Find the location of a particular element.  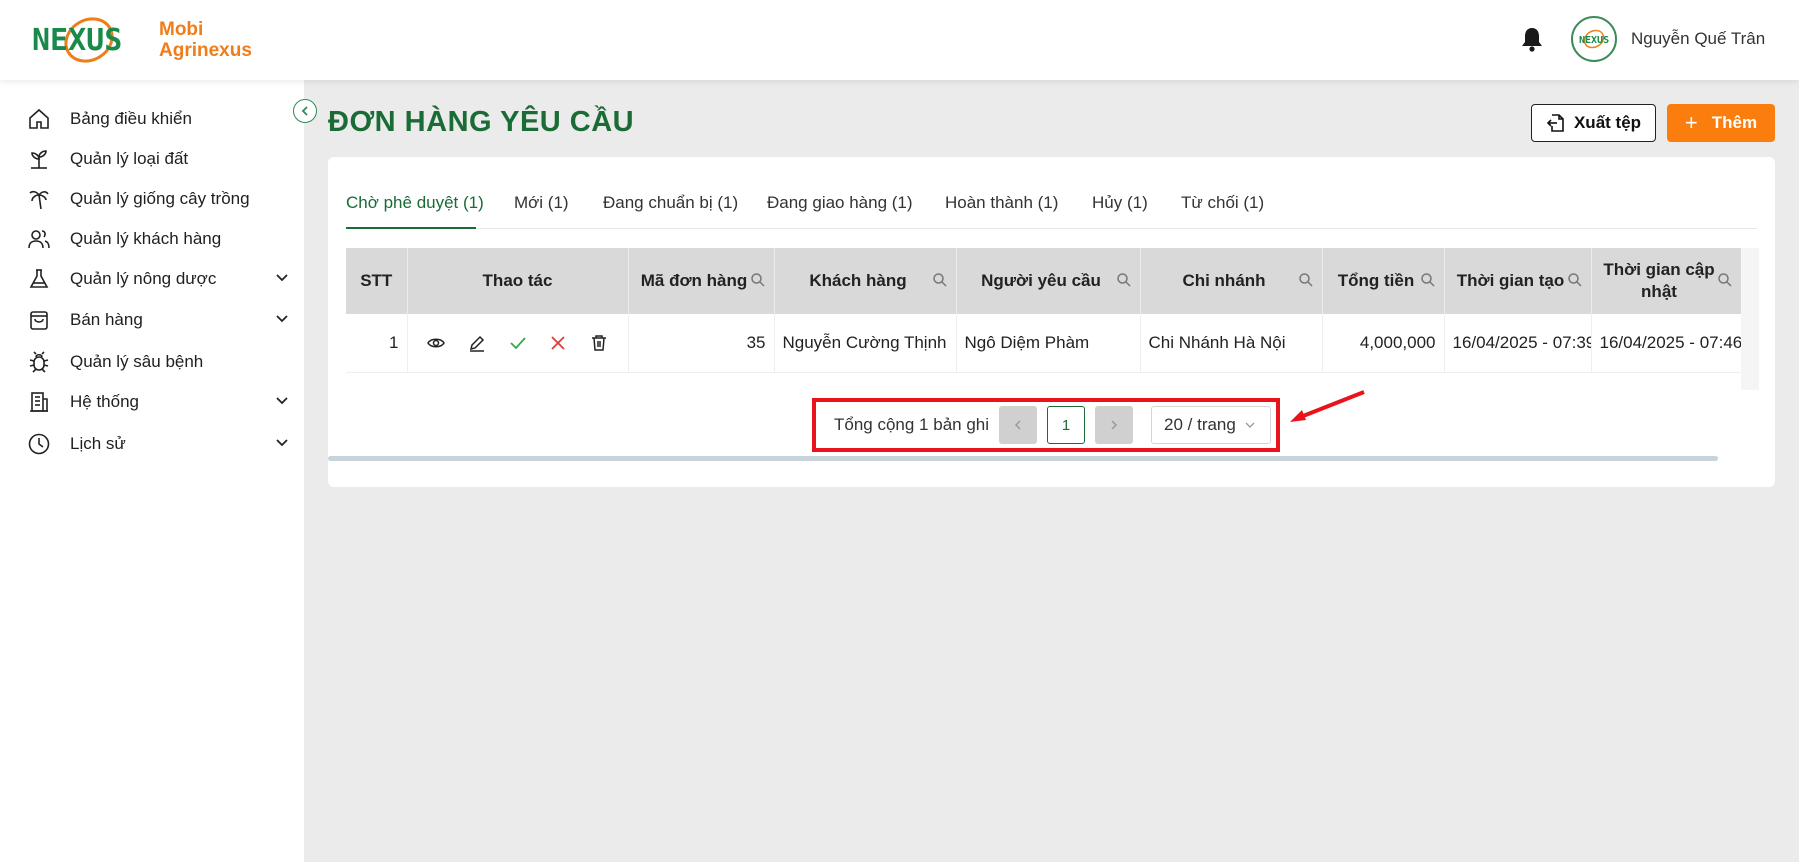

column-header: Thời gian cập nhật is located at coordinates (1666, 281).